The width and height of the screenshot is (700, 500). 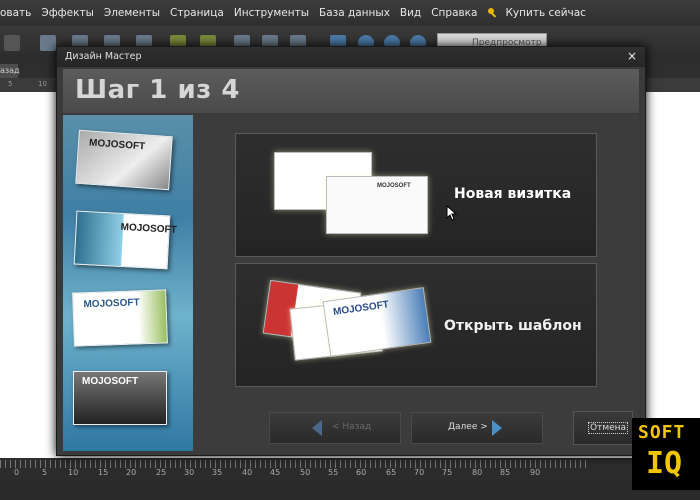 I want to click on ruler-bottom-label: 90, so click(x=535, y=472).